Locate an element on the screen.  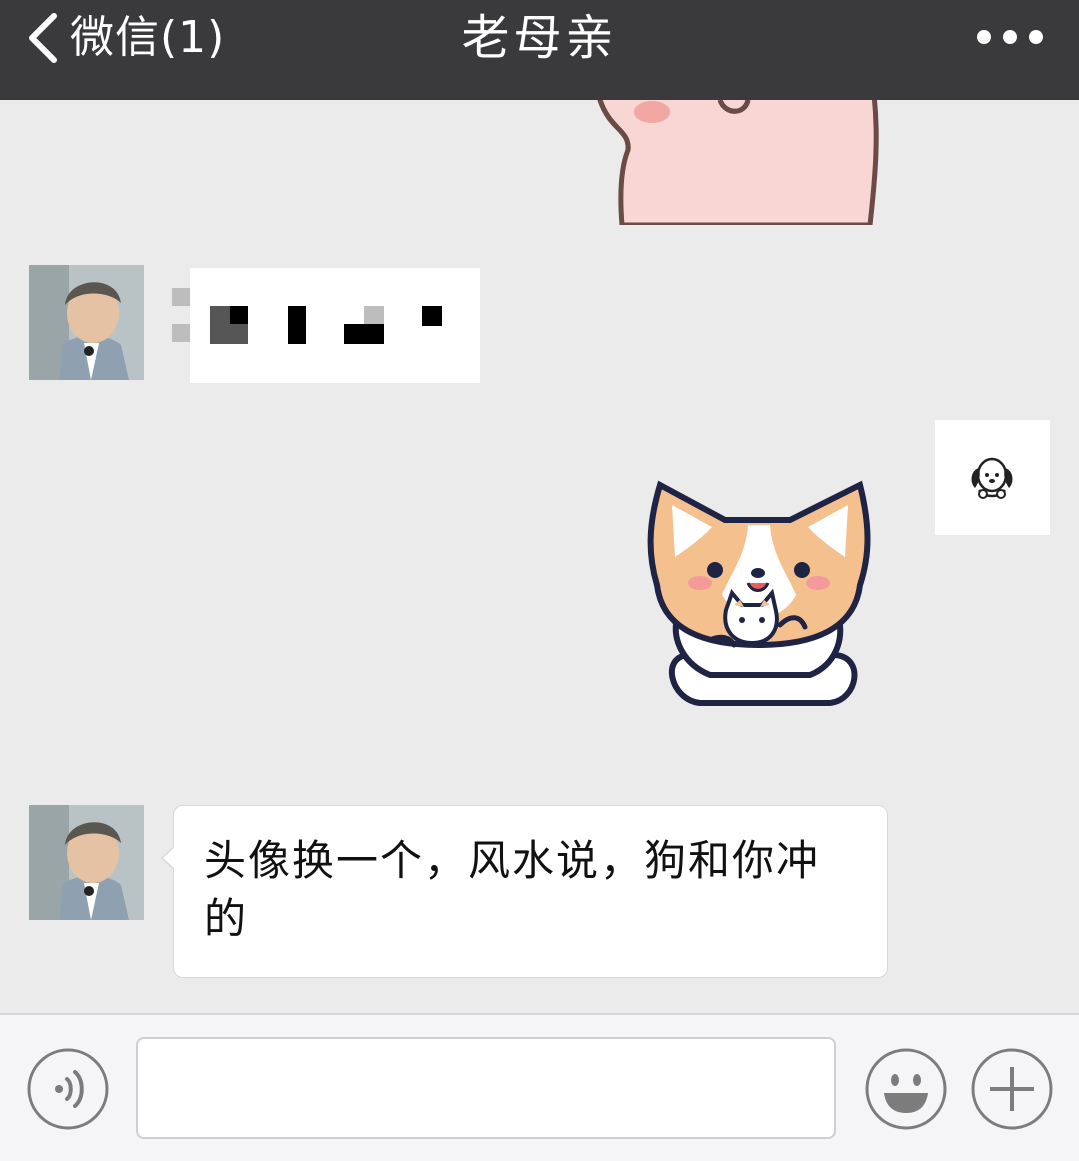
self-avatar is located at coordinates (992, 477).